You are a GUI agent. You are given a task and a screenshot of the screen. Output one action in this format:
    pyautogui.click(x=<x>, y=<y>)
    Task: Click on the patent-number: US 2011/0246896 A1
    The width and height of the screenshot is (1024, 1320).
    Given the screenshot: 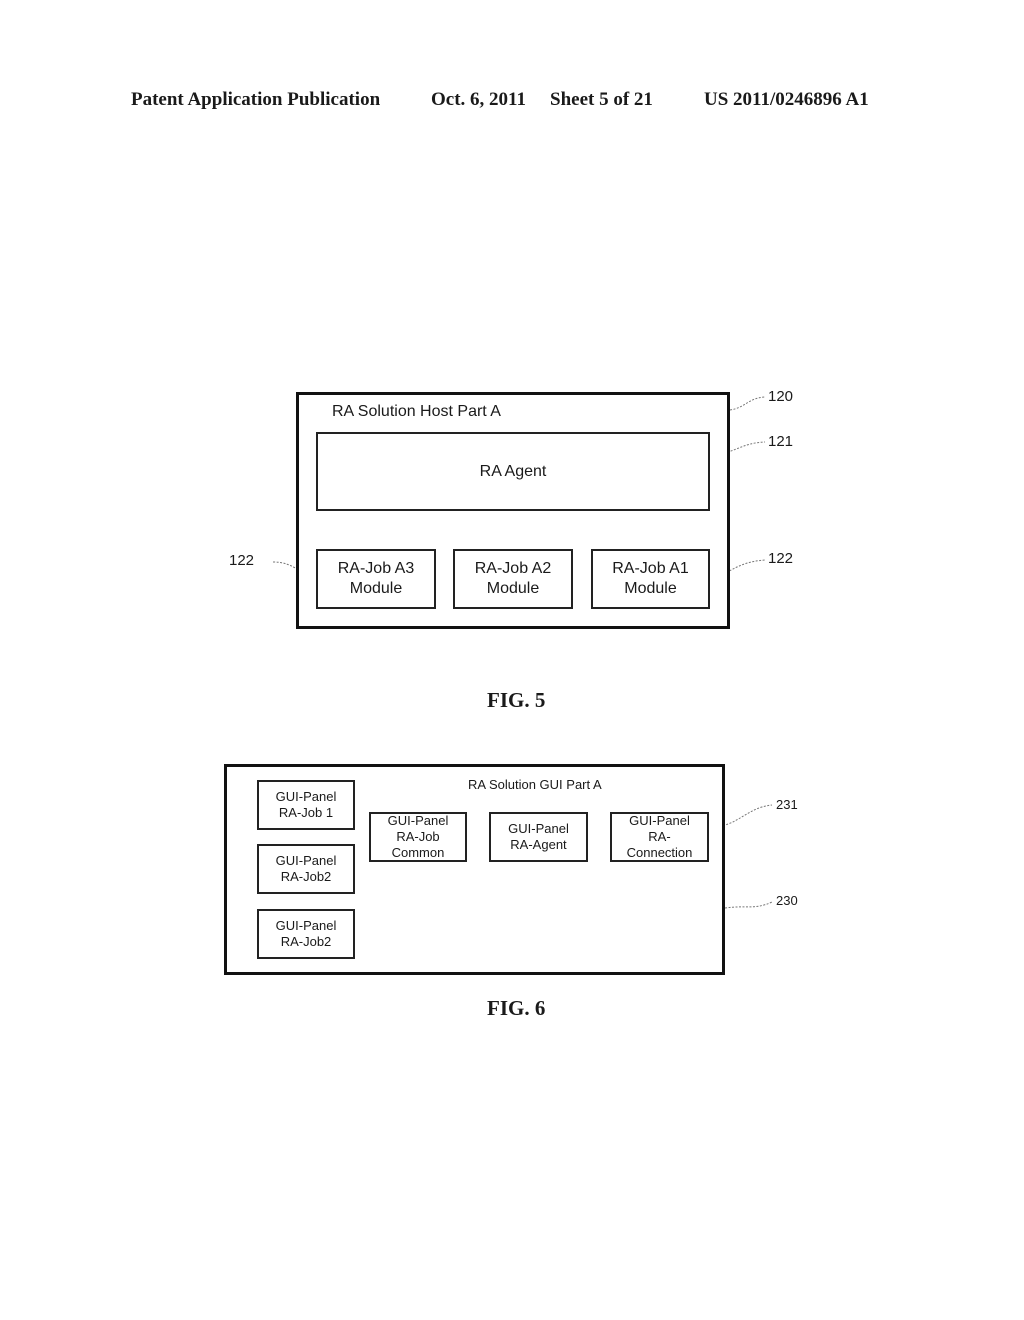 What is the action you would take?
    pyautogui.click(x=786, y=99)
    